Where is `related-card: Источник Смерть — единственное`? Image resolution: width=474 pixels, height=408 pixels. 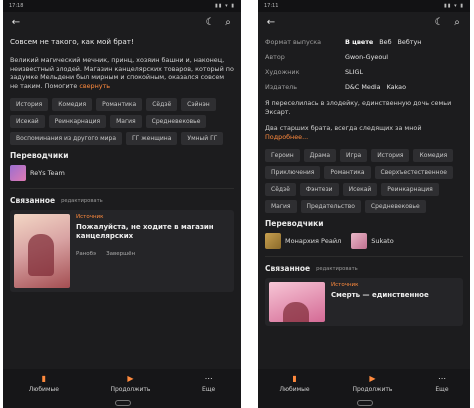 related-card: Источник Смерть — единственное is located at coordinates (364, 302).